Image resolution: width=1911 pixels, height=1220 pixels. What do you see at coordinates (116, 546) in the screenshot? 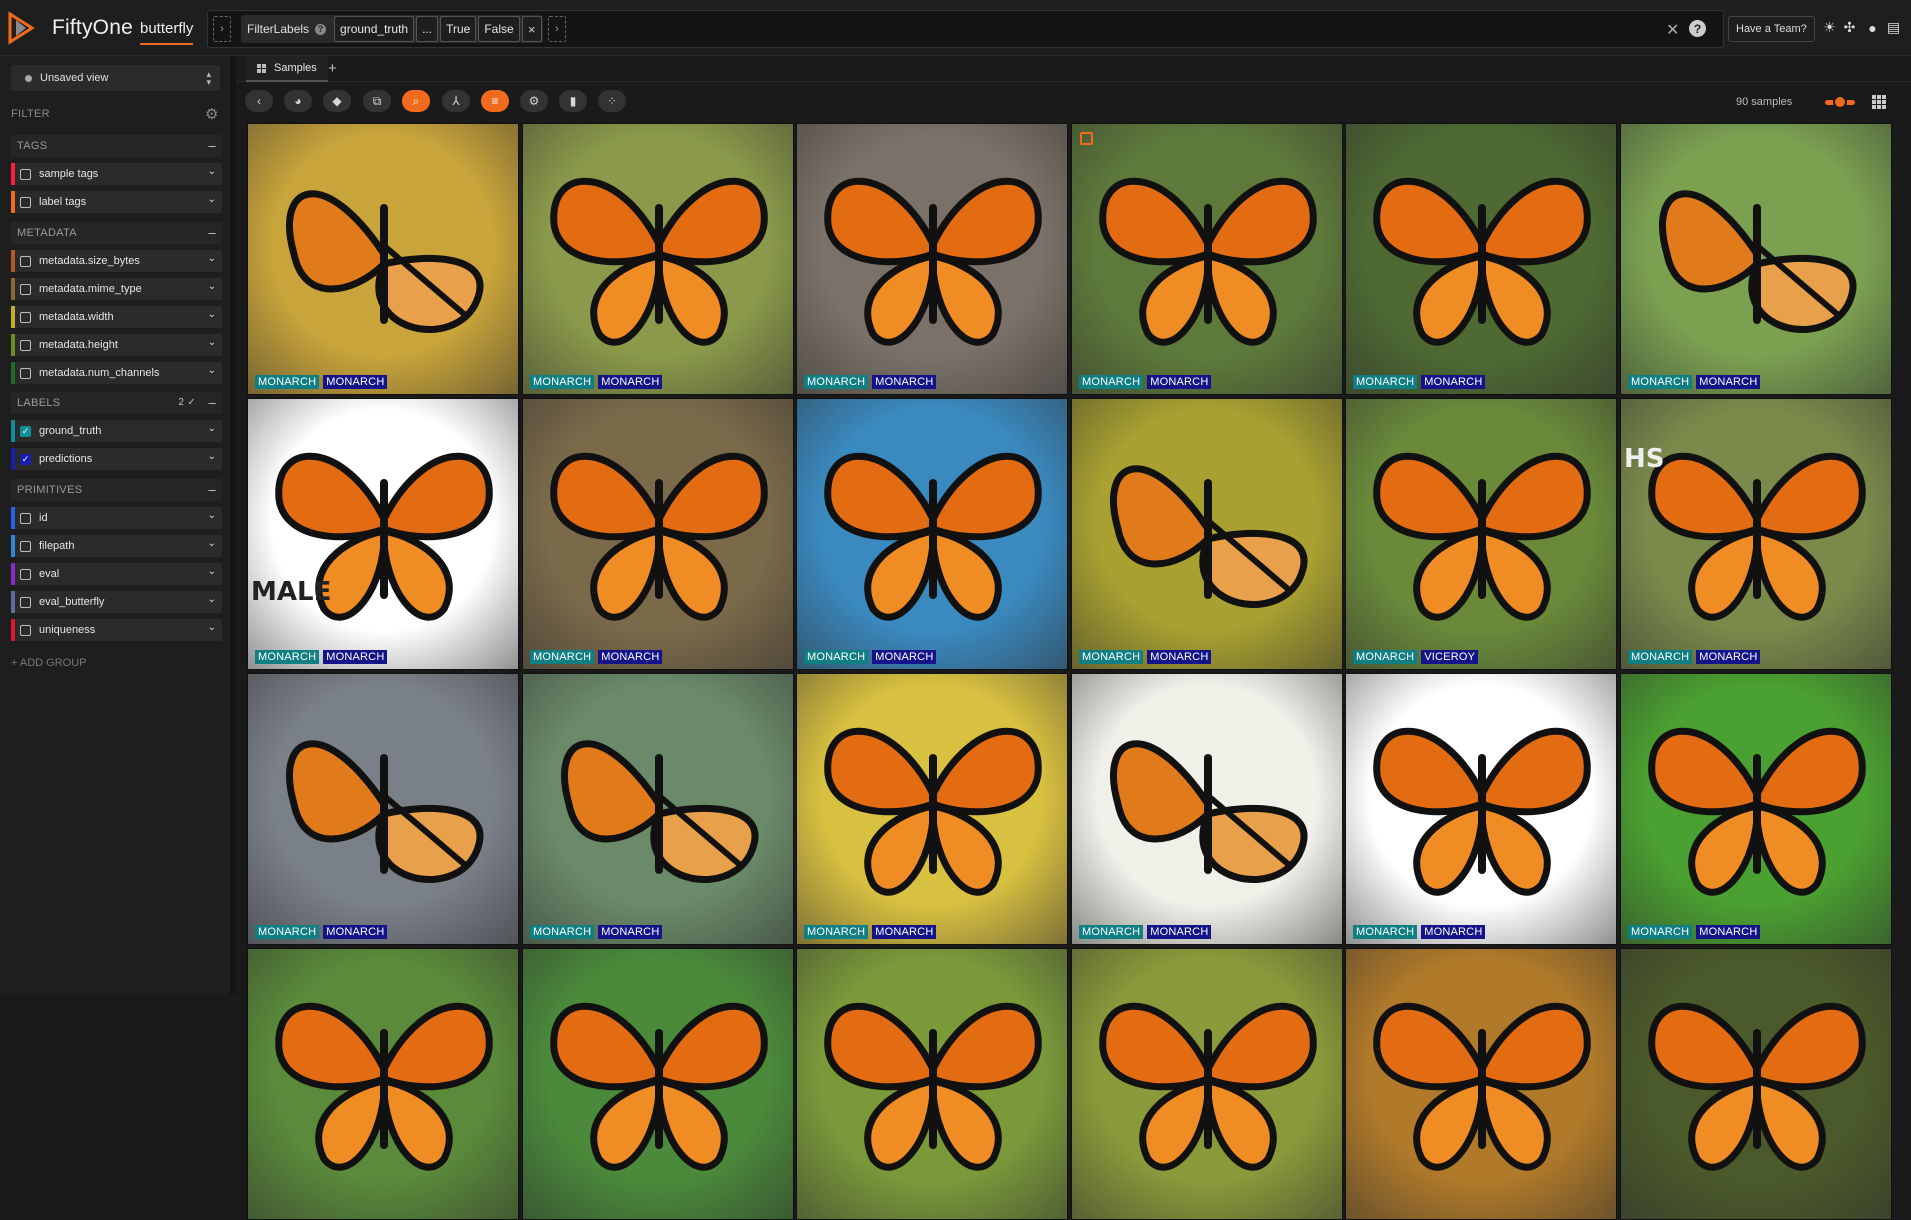
I see `sidebar-field-row: filepath ⌄` at bounding box center [116, 546].